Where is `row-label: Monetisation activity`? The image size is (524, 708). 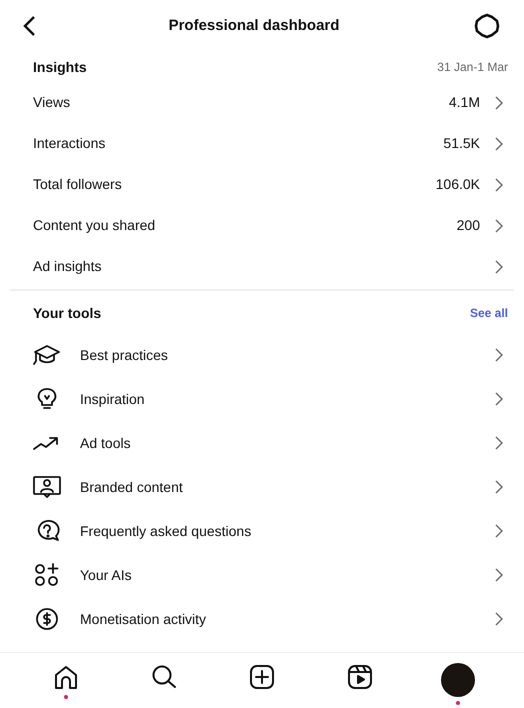 row-label: Monetisation activity is located at coordinates (144, 619).